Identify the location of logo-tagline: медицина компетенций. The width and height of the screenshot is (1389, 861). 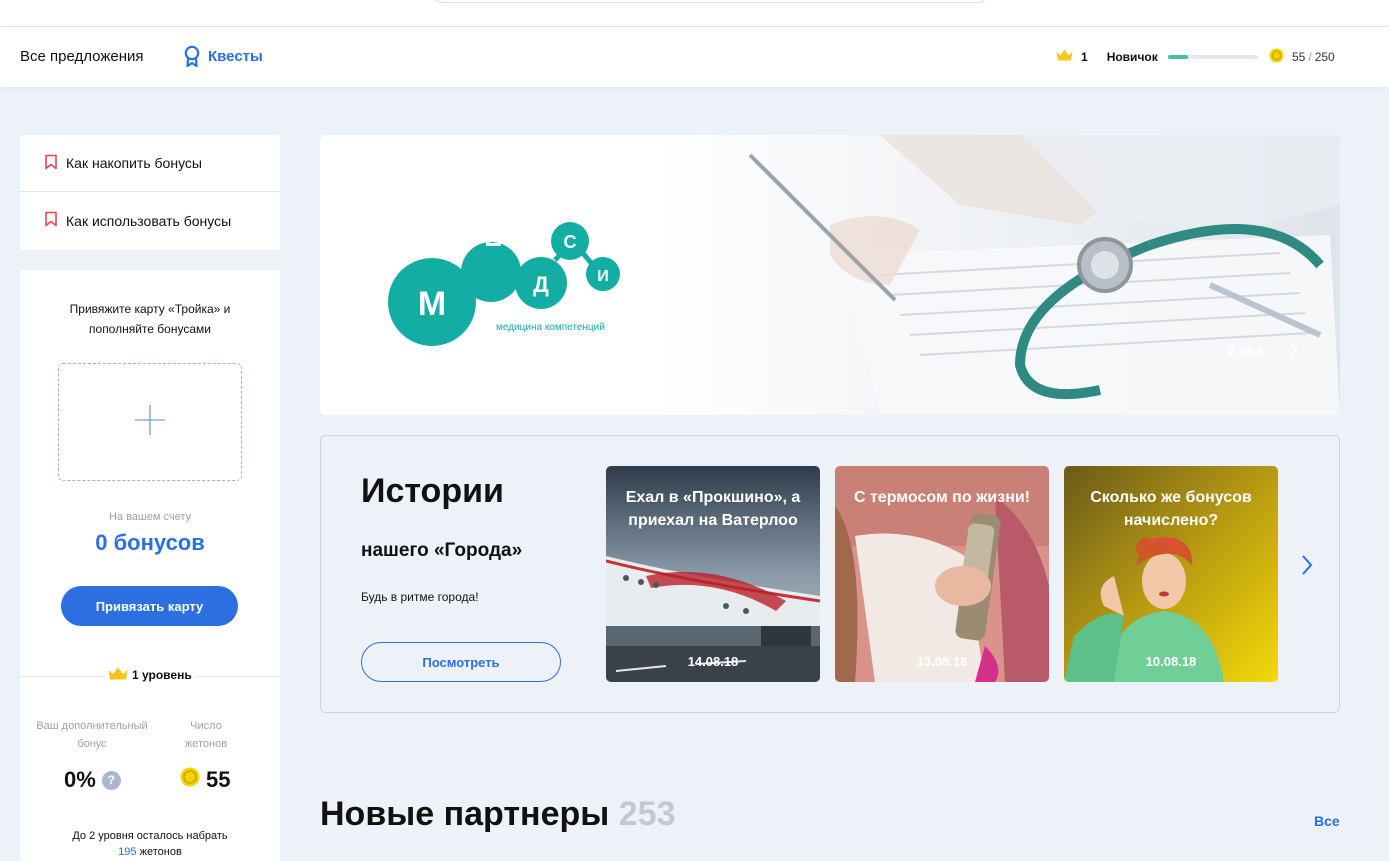
(550, 327).